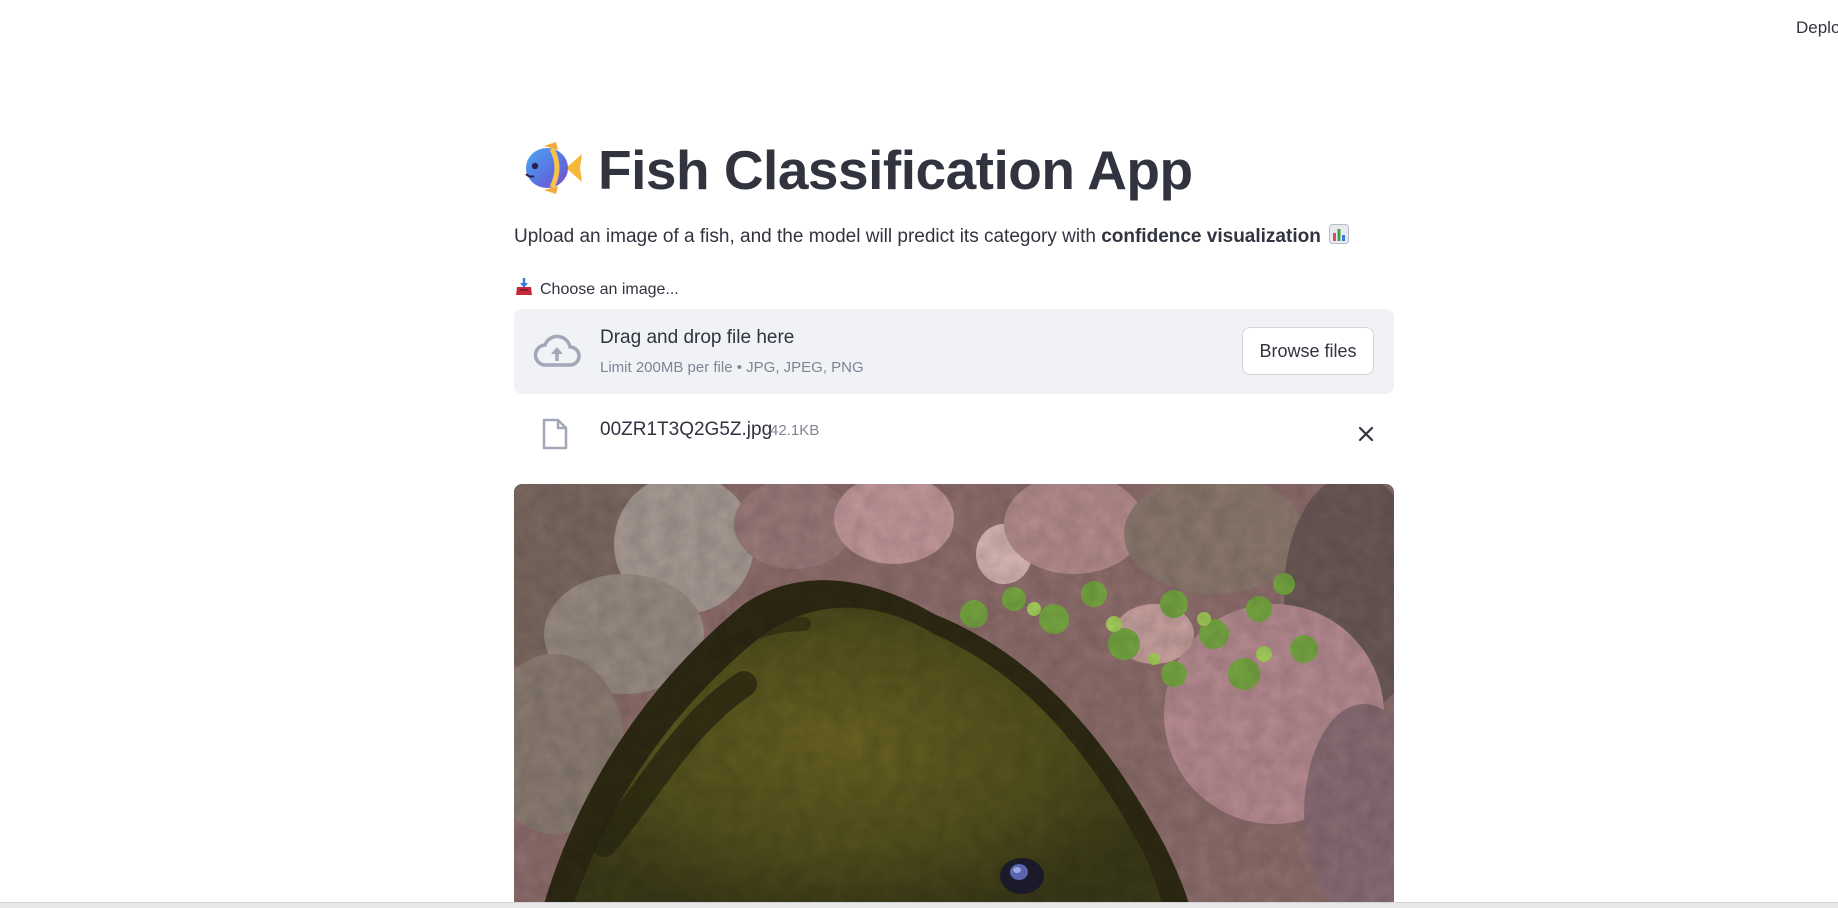 This screenshot has width=1838, height=908. Describe the element at coordinates (919, 905) in the screenshot. I see `window-bottom-edge` at that location.